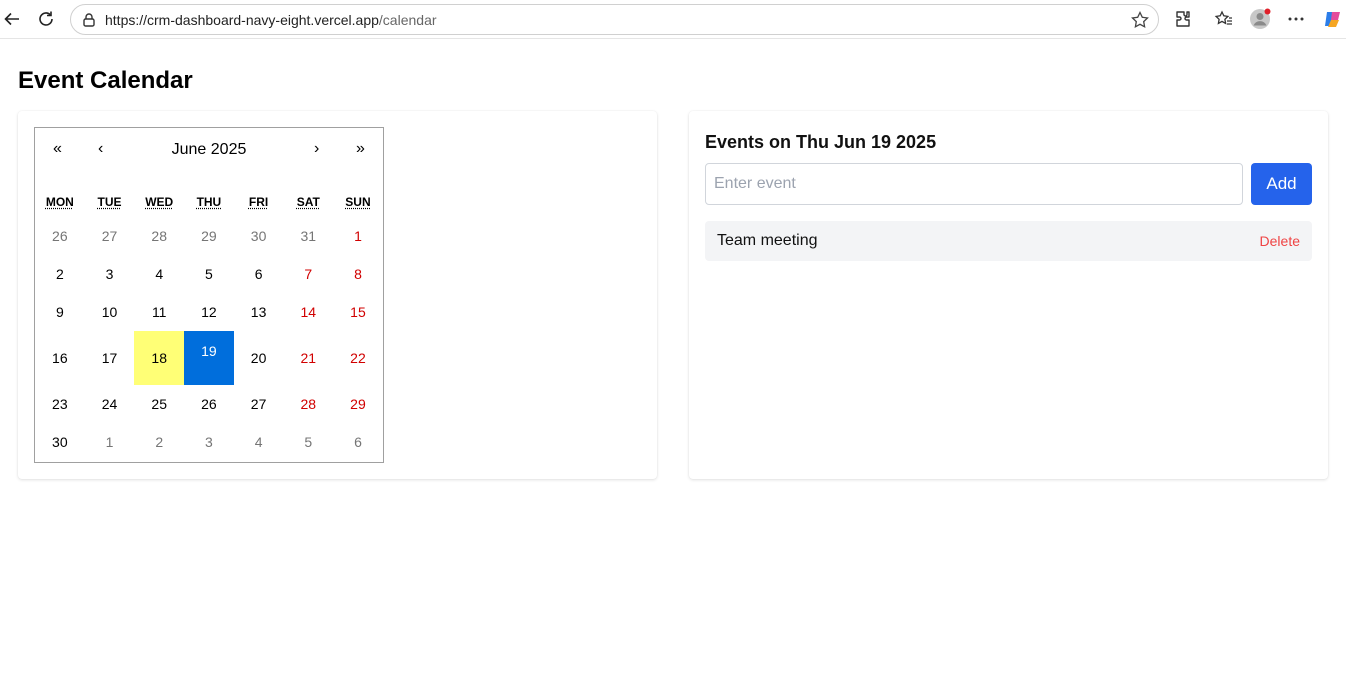  I want to click on event-input, so click(974, 184).